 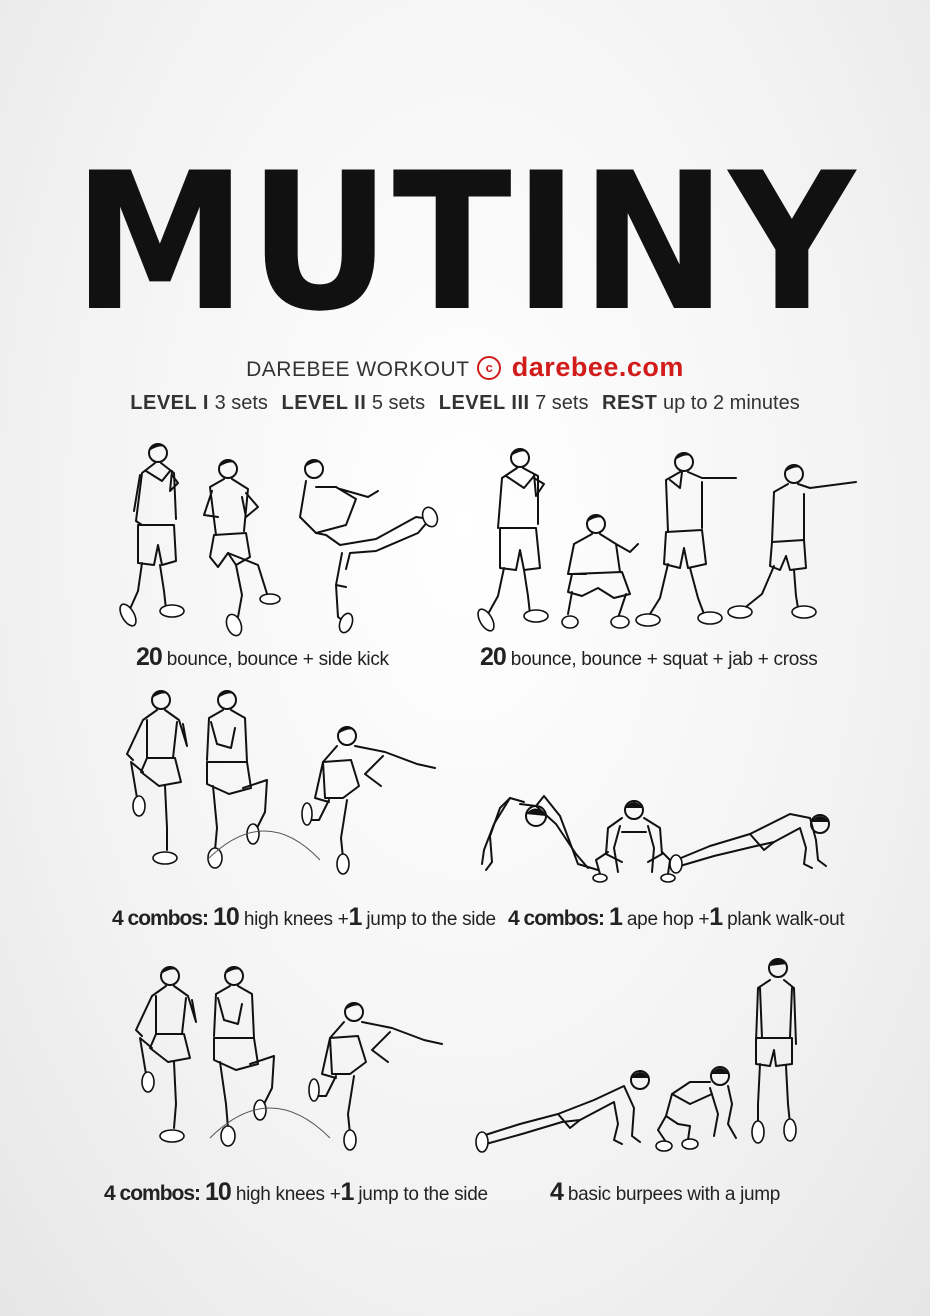 I want to click on exercise-3-text-a: high knees +, so click(x=296, y=919).